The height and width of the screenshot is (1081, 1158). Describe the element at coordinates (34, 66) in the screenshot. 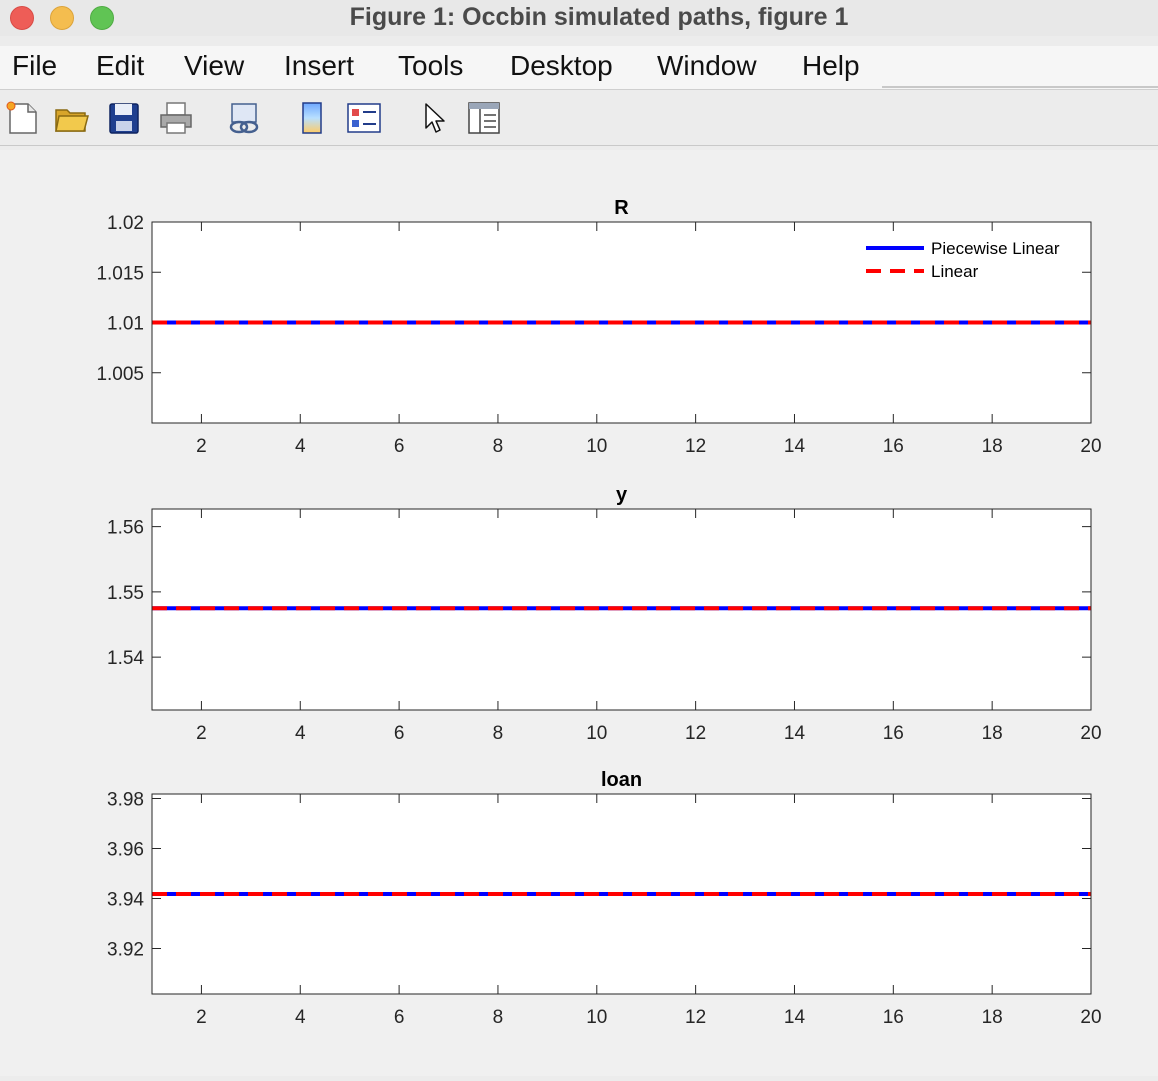

I see `menu-file: File` at that location.